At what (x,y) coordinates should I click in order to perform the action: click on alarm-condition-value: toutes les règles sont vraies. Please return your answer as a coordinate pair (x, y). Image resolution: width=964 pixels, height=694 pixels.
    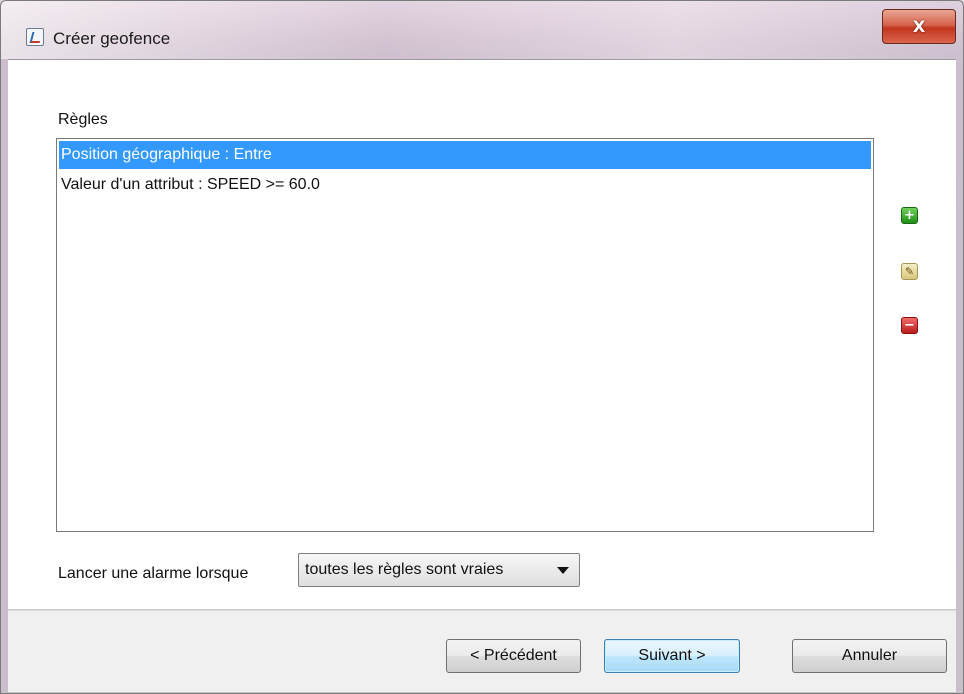
    Looking at the image, I should click on (404, 569).